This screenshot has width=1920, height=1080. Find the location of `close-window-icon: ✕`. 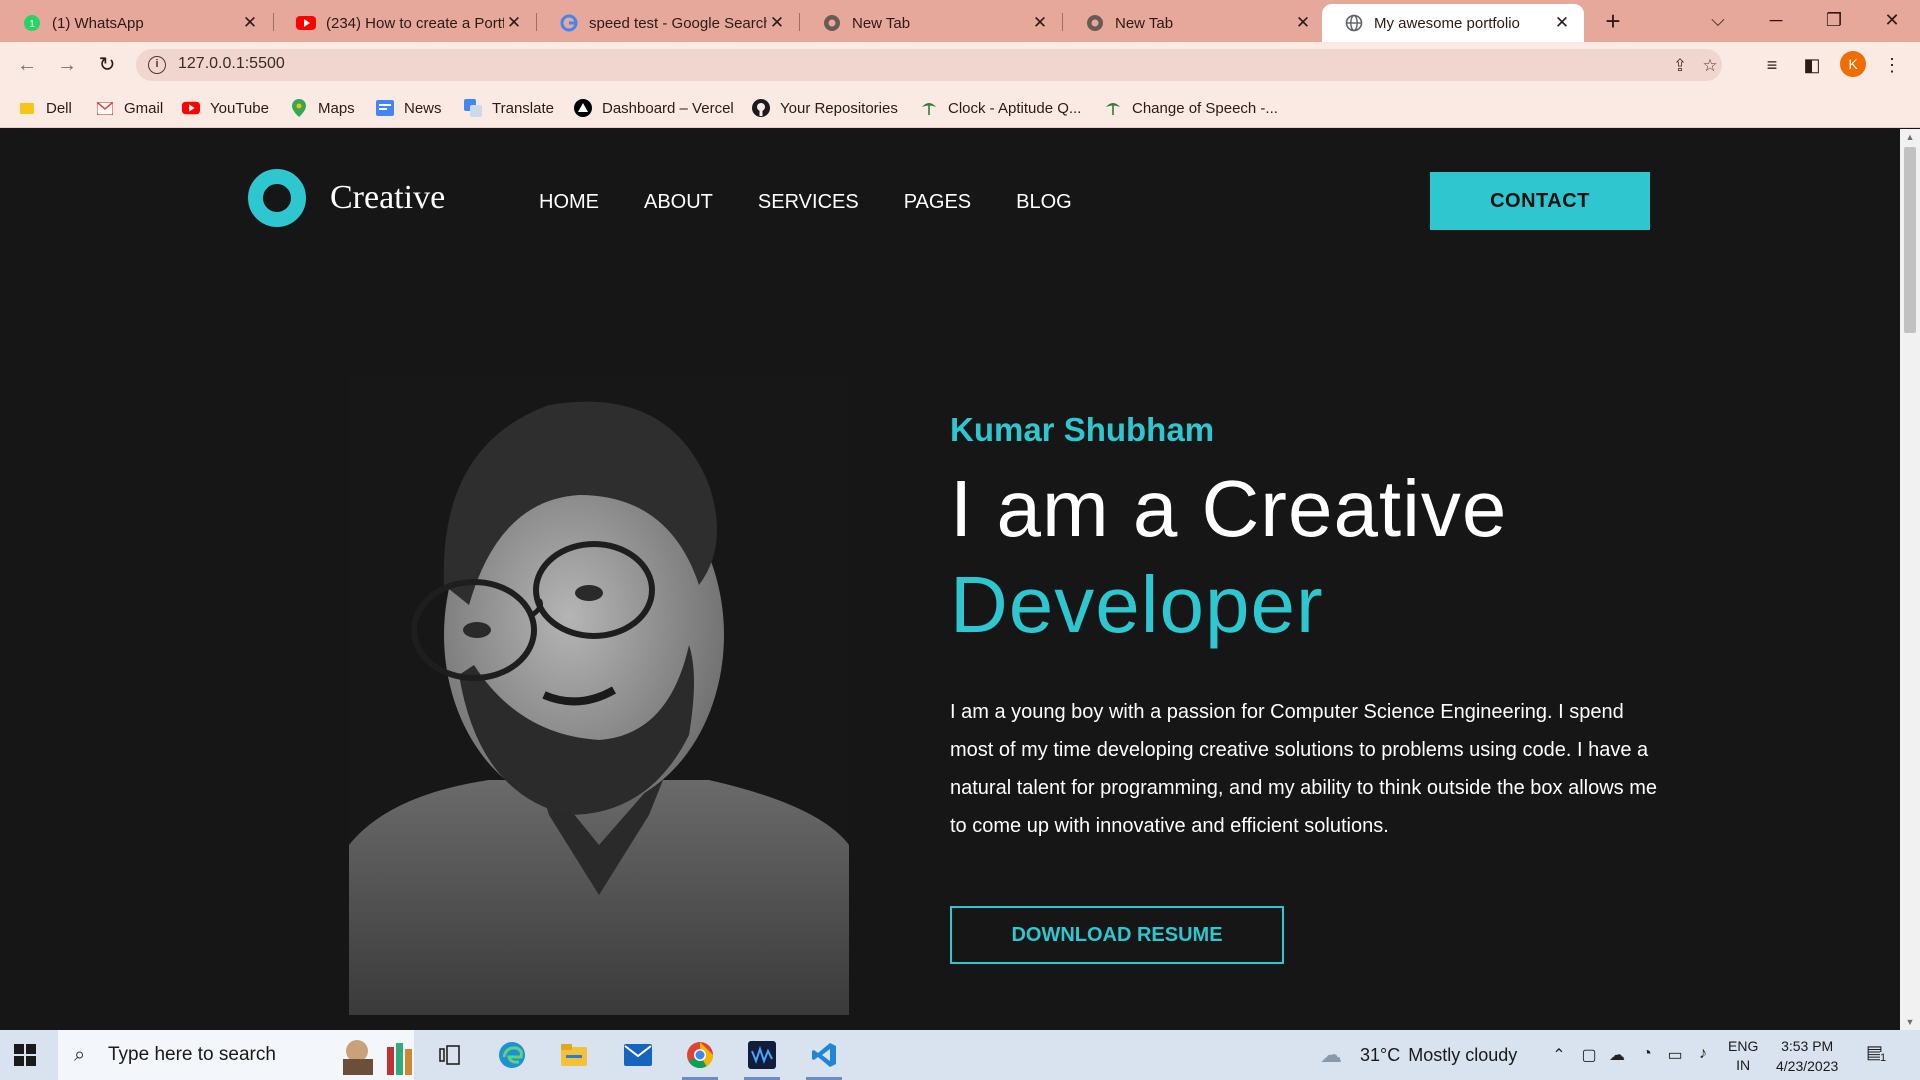

close-window-icon: ✕ is located at coordinates (1892, 20).